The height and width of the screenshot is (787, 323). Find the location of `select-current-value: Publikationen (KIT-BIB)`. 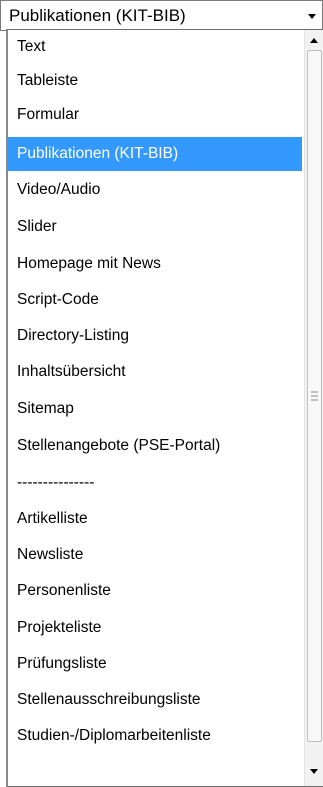

select-current-value: Publikationen (KIT-BIB) is located at coordinates (97, 15).